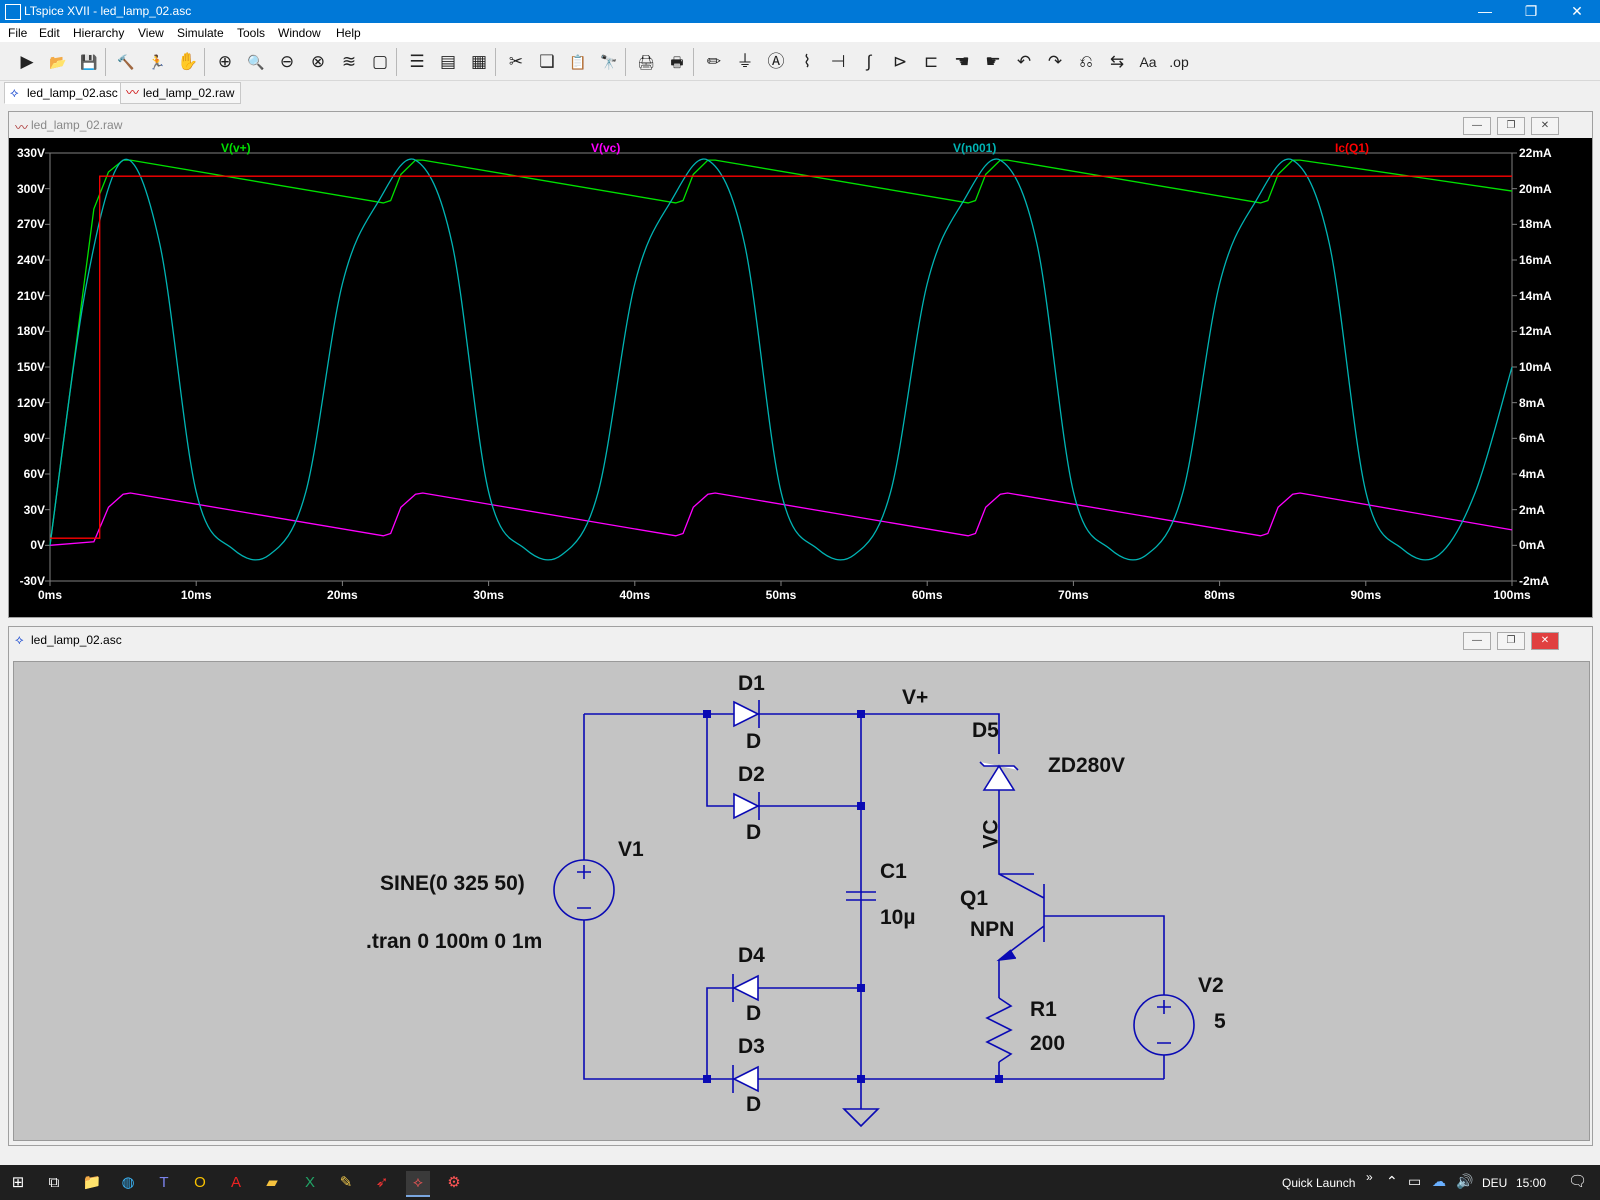  What do you see at coordinates (1414, 1181) in the screenshot?
I see `network-icon: ▭` at bounding box center [1414, 1181].